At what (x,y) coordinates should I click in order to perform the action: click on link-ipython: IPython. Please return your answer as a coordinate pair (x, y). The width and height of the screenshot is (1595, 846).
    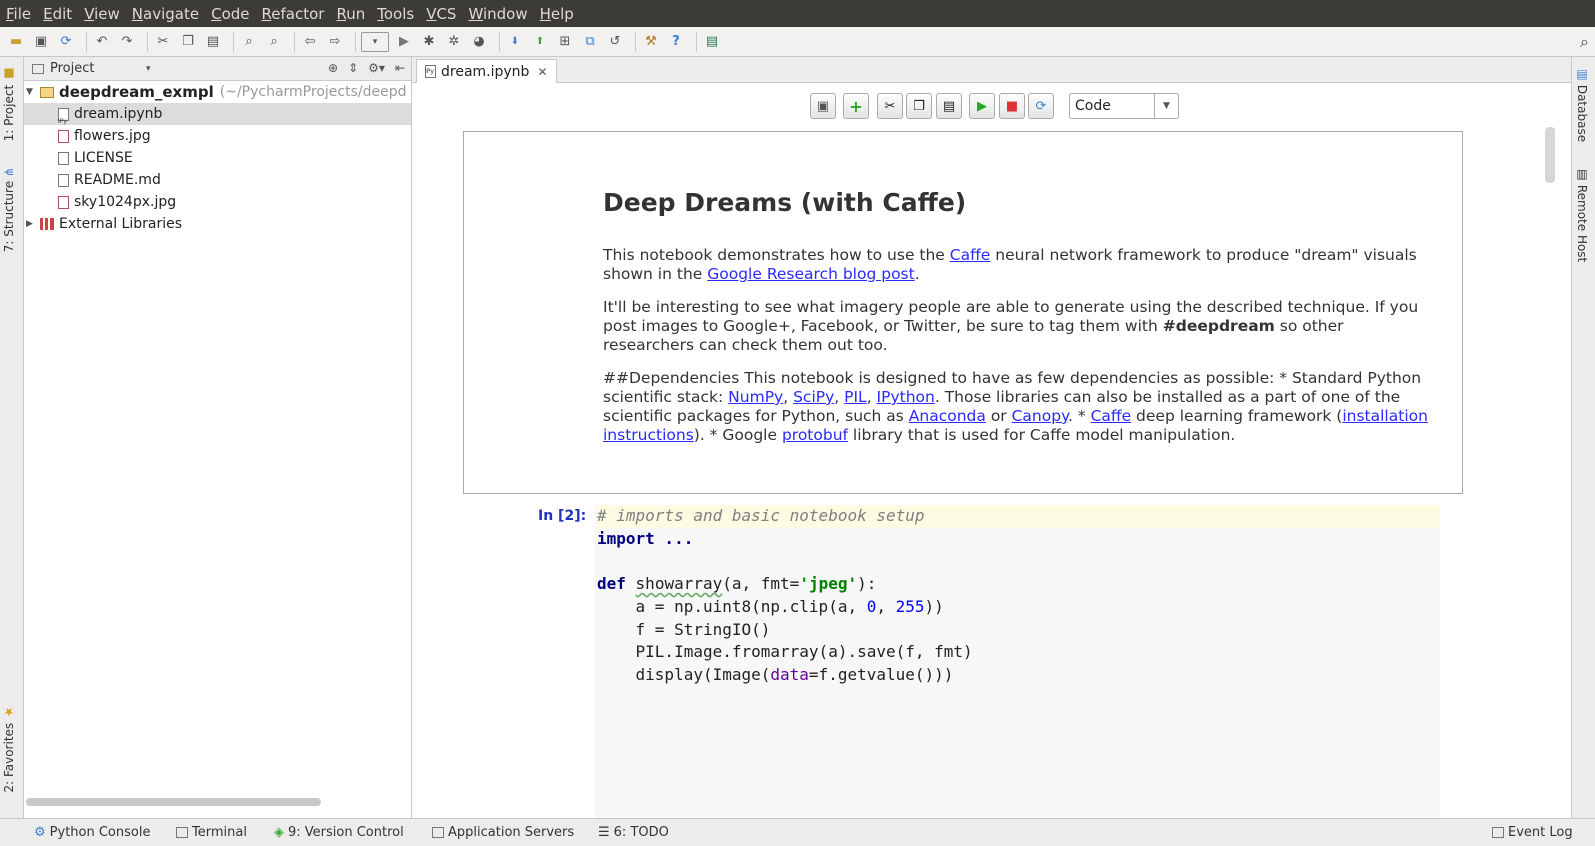
    Looking at the image, I should click on (906, 397).